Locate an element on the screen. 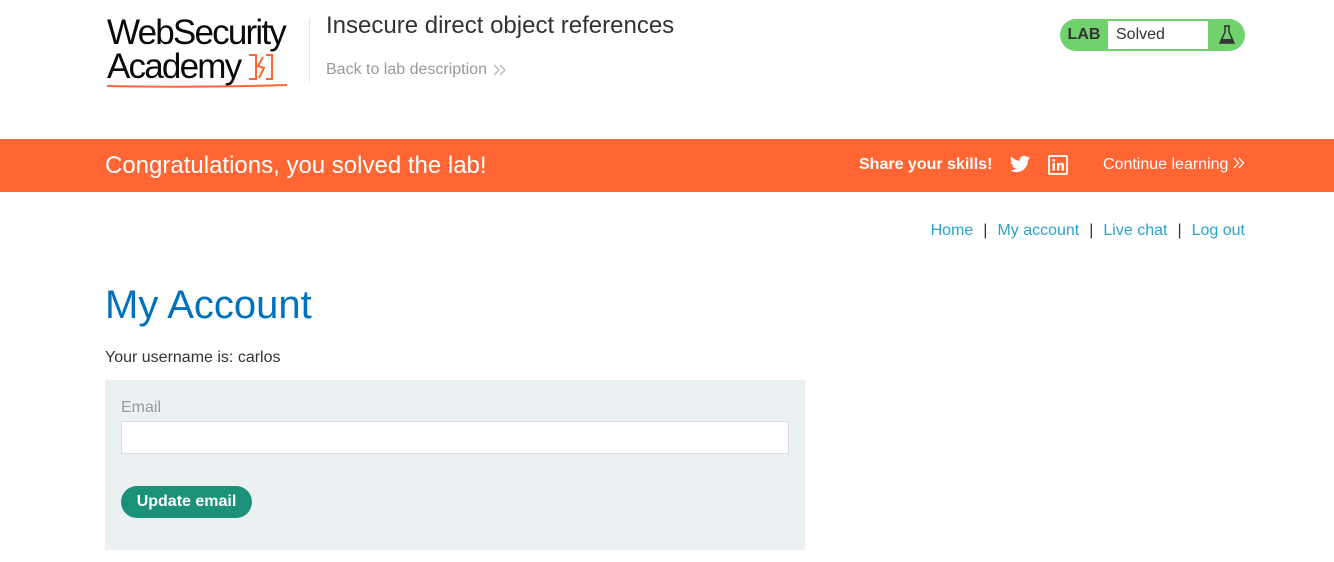  bolt-icon is located at coordinates (261, 67).